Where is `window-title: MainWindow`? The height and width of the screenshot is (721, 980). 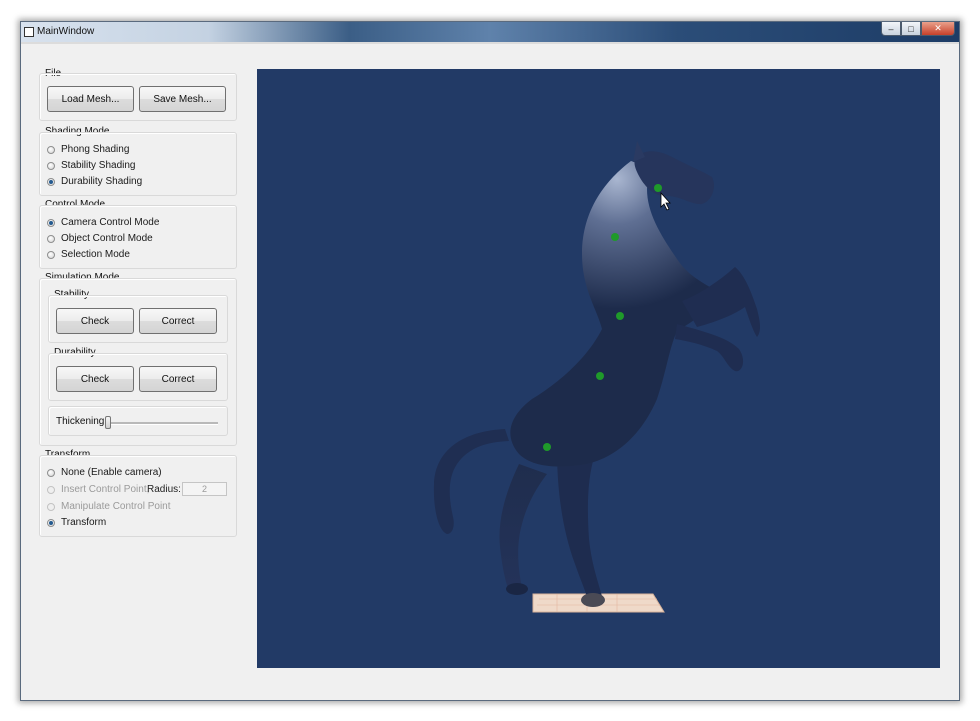 window-title: MainWindow is located at coordinates (66, 31).